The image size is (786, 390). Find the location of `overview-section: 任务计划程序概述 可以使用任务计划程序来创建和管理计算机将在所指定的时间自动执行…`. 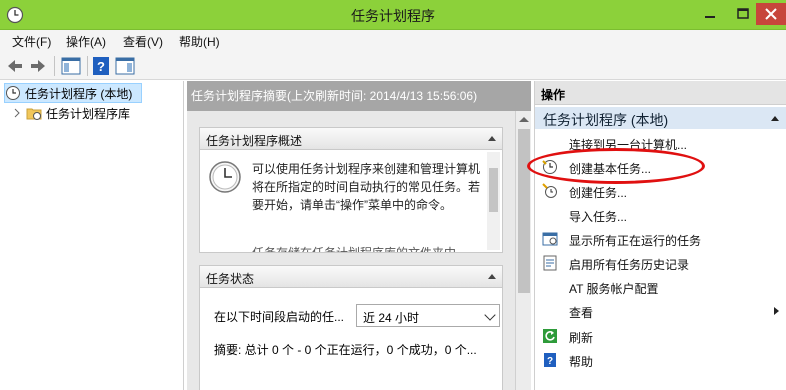

overview-section: 任务计划程序概述 可以使用任务计划程序来创建和管理计算机将在所指定的时间自动执行… is located at coordinates (351, 190).